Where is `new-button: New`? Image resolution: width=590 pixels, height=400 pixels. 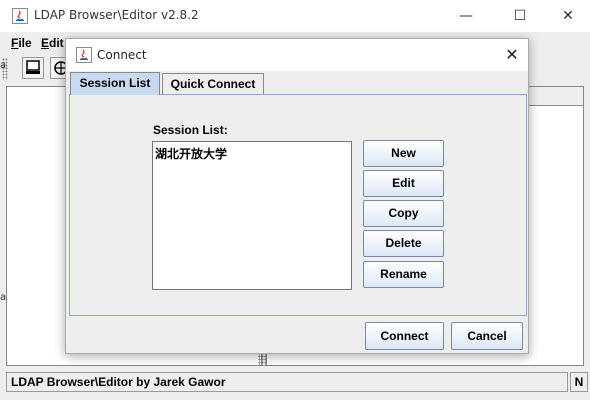
new-button: New is located at coordinates (403, 153).